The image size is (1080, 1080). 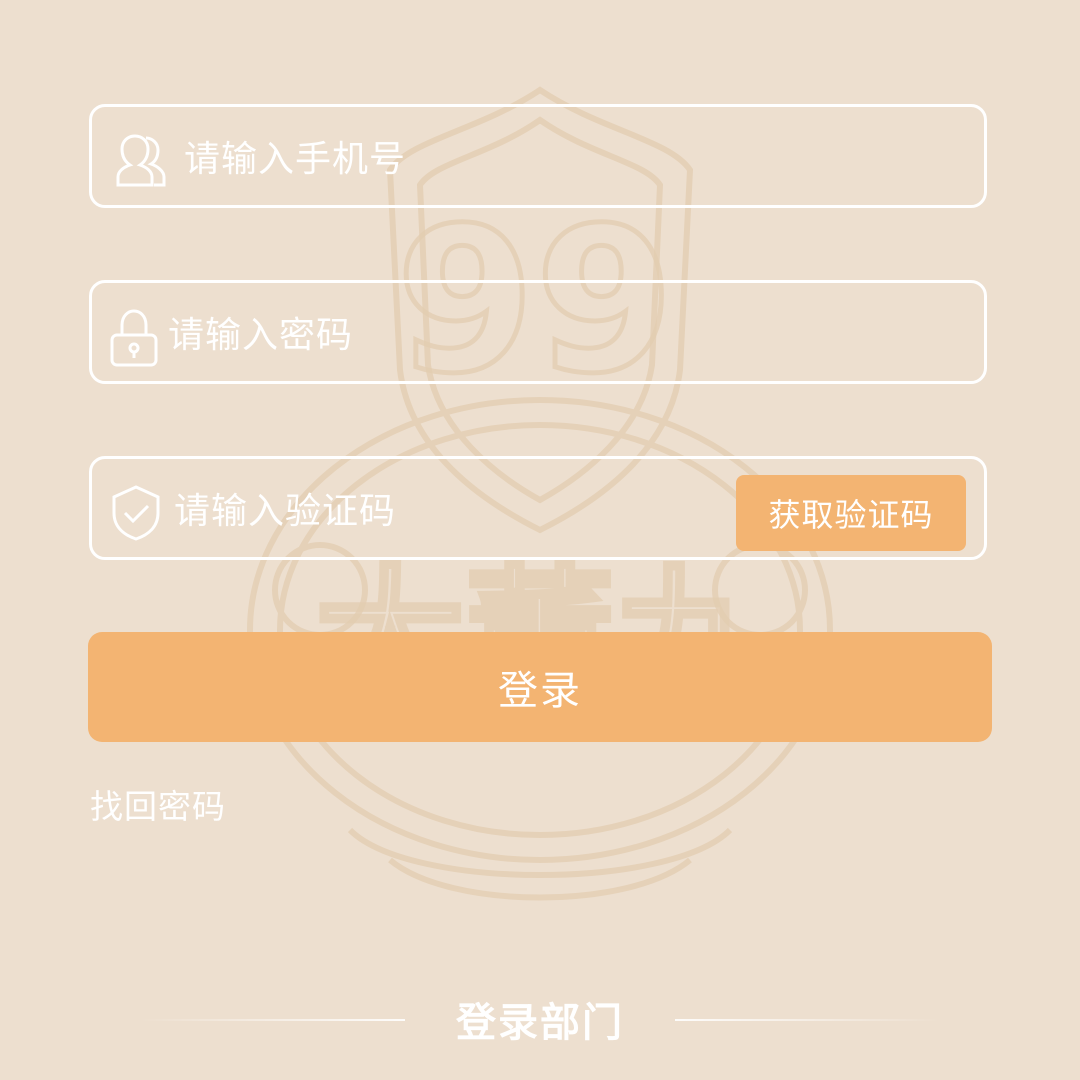 What do you see at coordinates (851, 513) in the screenshot?
I see `get-verification-code-button: 获取验证码` at bounding box center [851, 513].